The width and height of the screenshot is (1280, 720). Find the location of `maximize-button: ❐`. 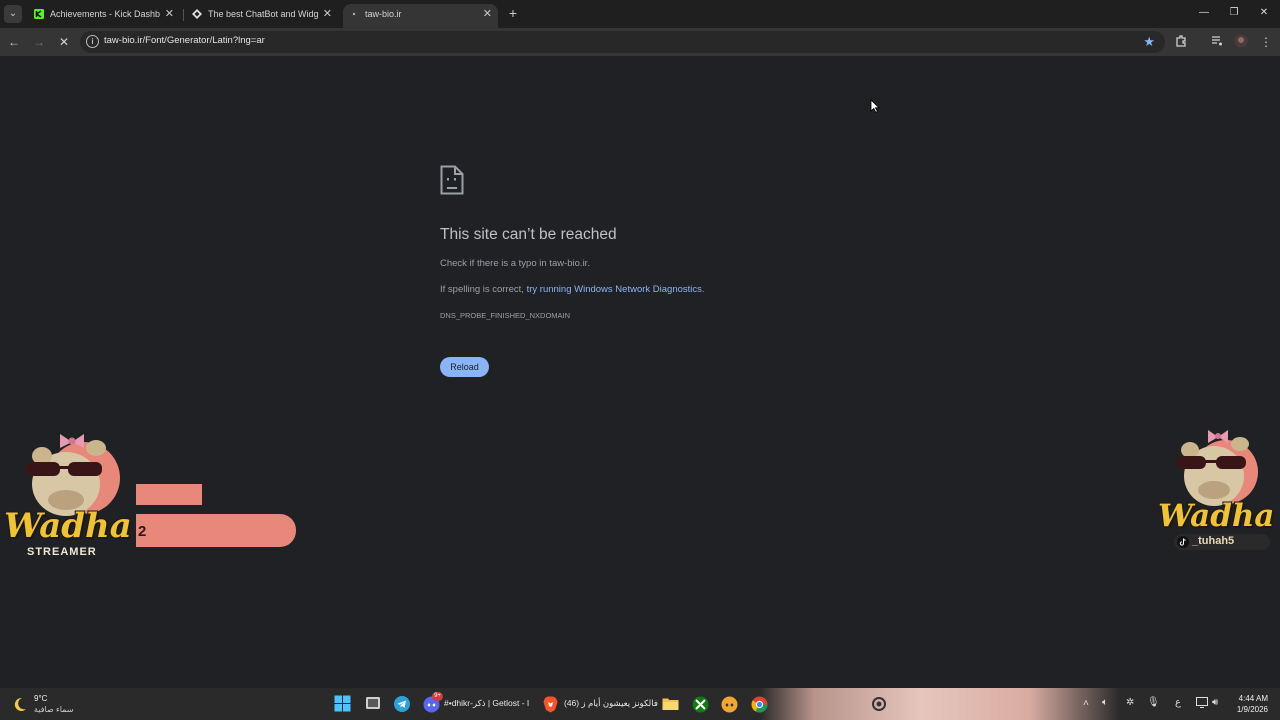

maximize-button: ❐ is located at coordinates (1234, 13).